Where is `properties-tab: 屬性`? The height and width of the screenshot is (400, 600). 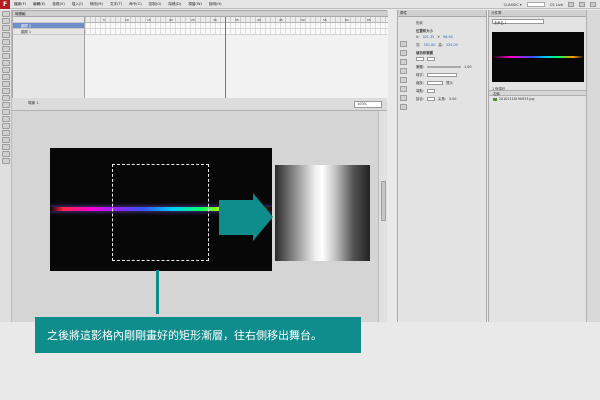 properties-tab: 屬性 is located at coordinates (442, 13).